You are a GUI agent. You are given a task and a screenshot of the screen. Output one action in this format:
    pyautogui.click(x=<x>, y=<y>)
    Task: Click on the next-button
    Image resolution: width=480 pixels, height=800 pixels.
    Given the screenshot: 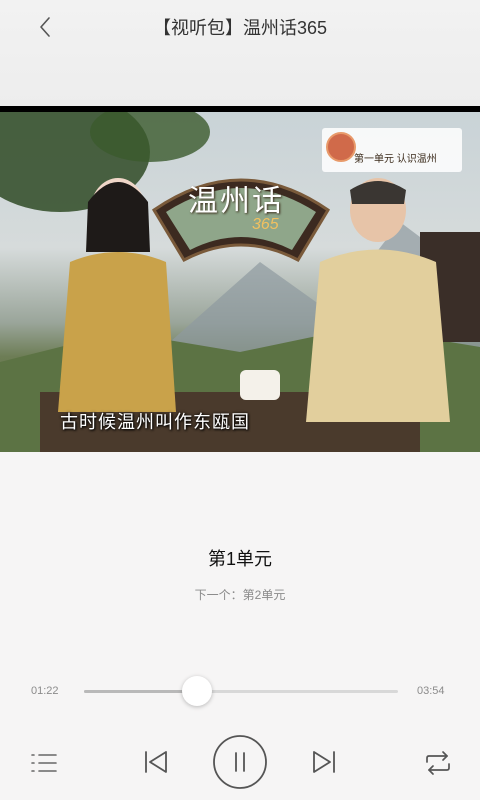 What is the action you would take?
    pyautogui.click(x=324, y=762)
    